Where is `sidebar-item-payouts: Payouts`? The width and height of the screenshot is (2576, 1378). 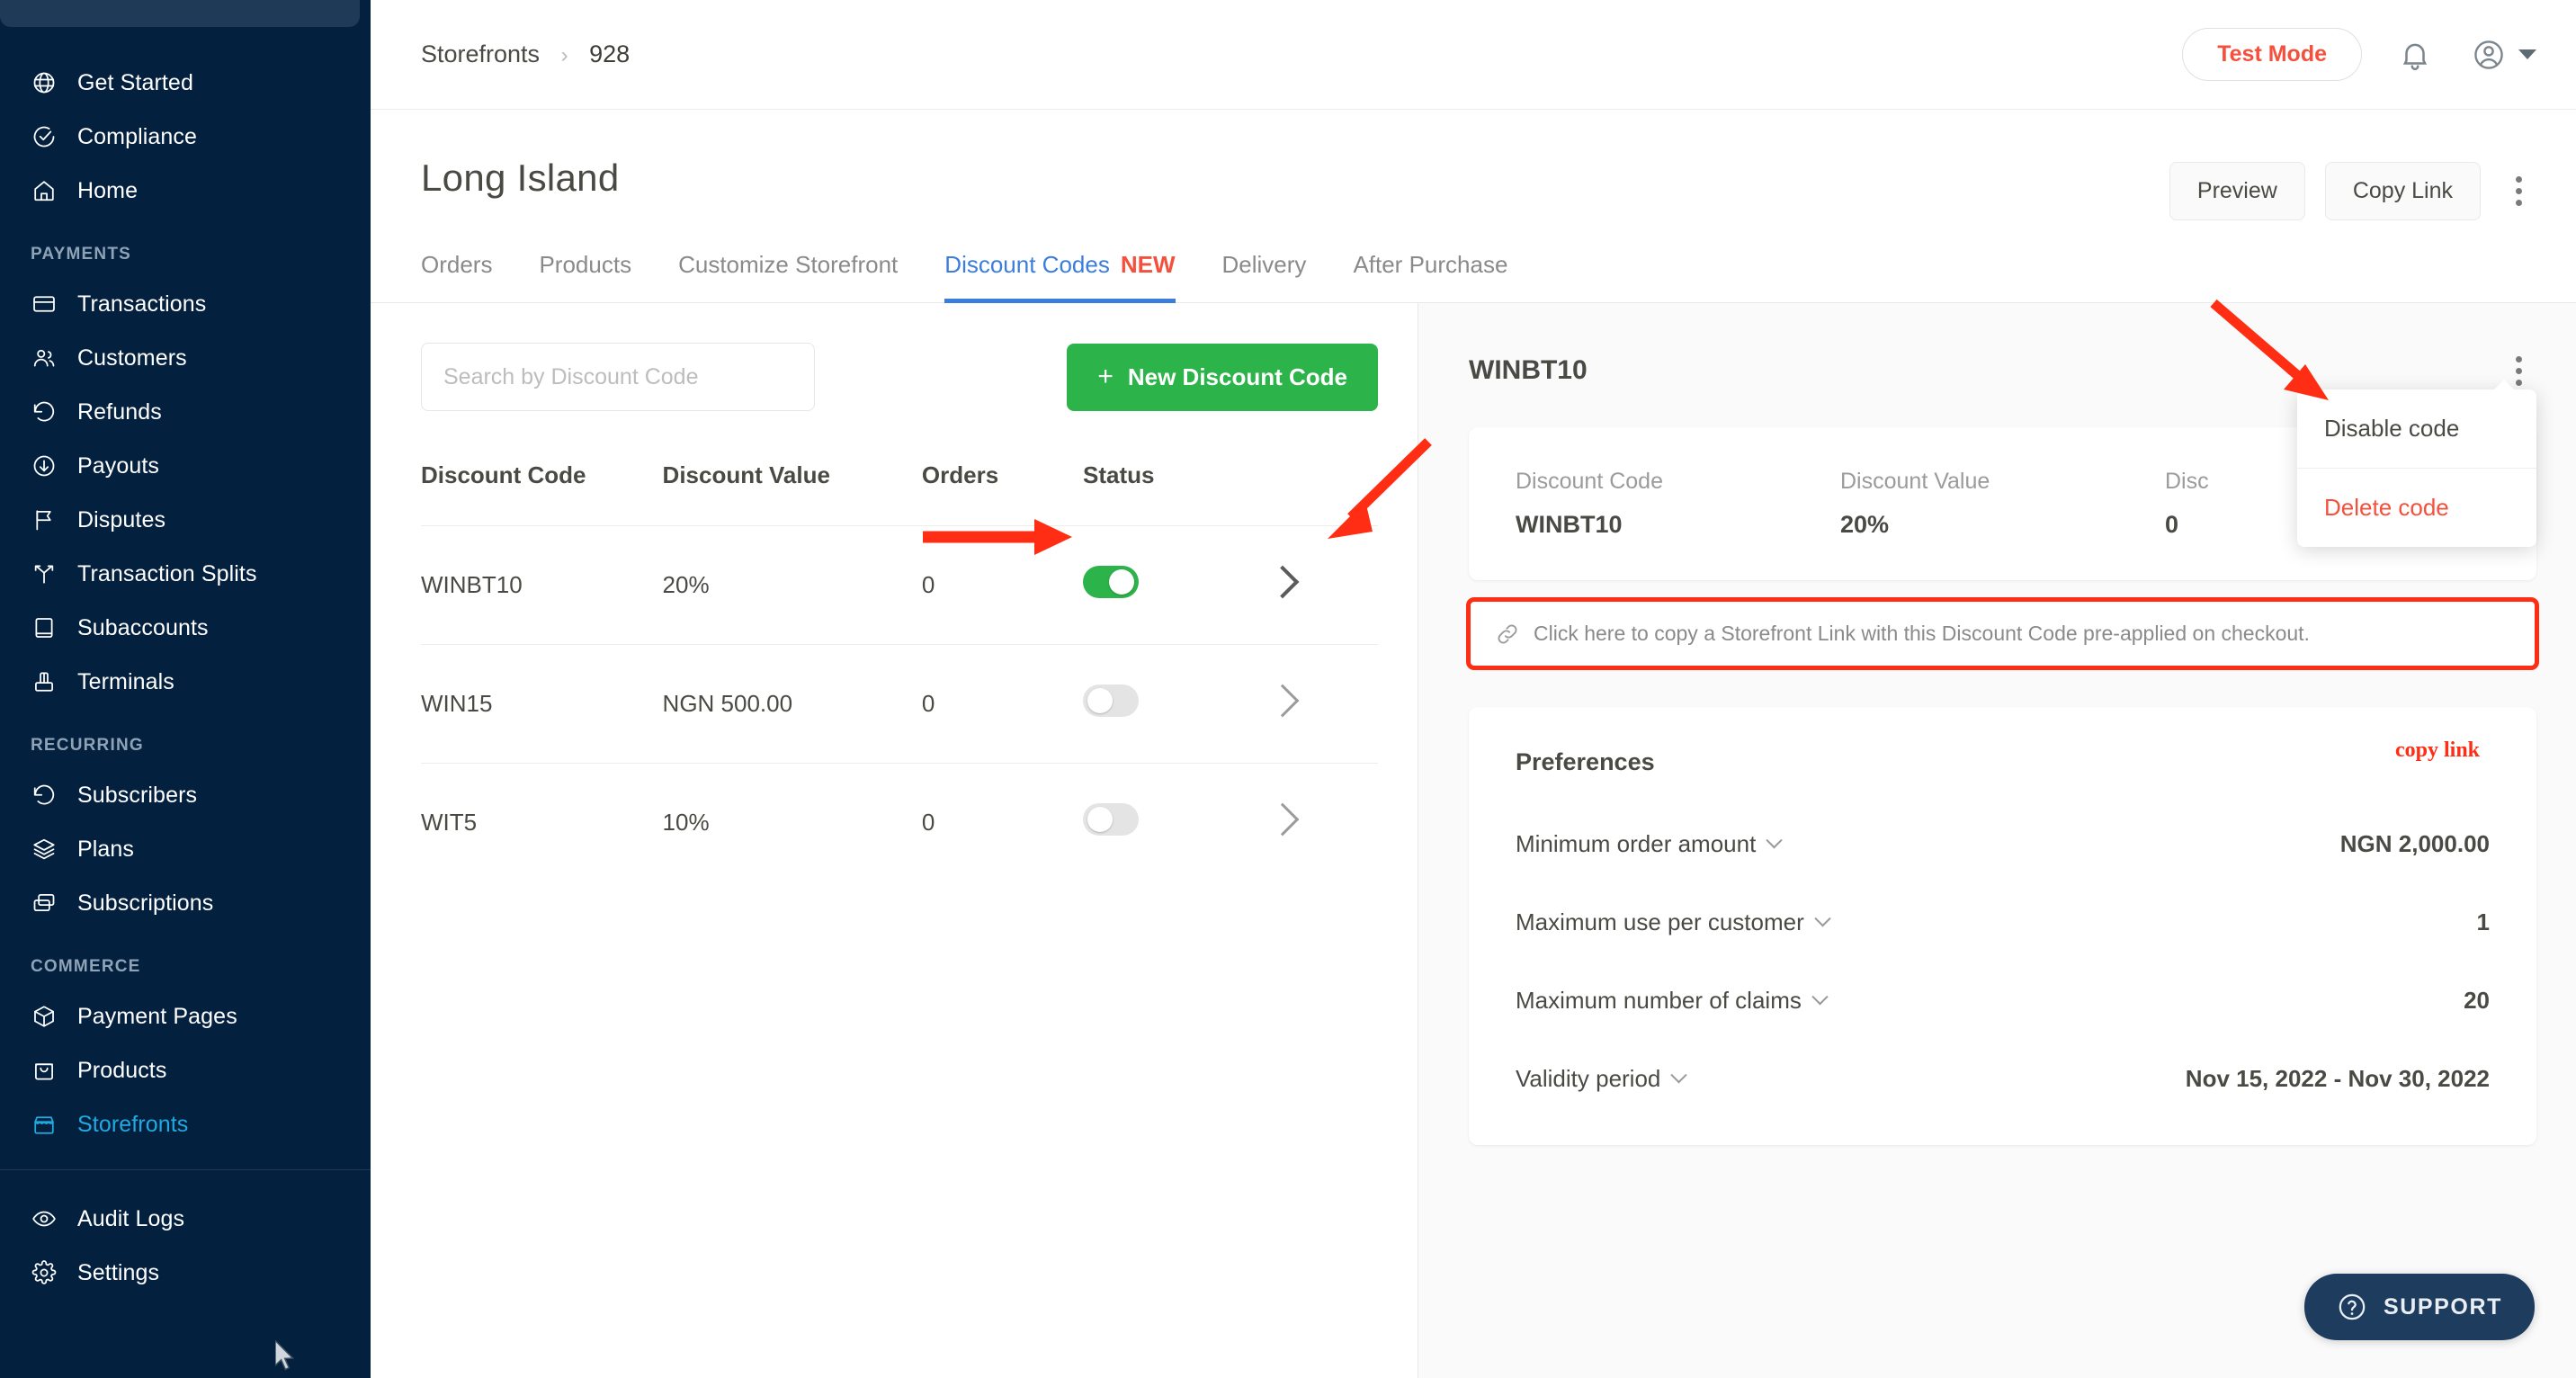 sidebar-item-payouts: Payouts is located at coordinates (185, 466).